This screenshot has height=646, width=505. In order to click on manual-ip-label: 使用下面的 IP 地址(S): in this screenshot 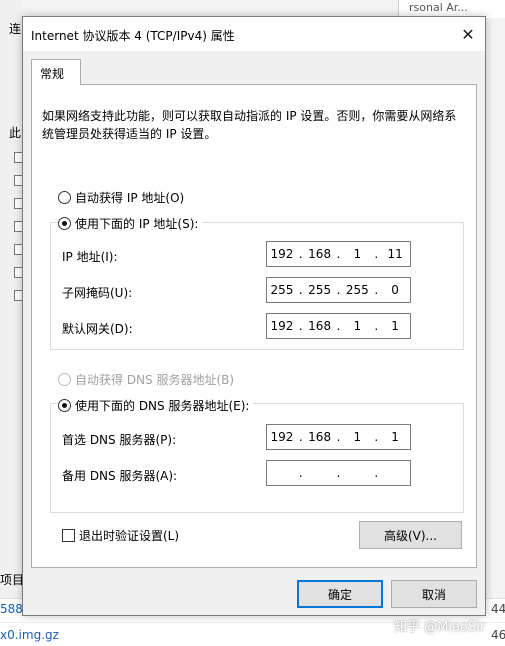, I will do `click(137, 224)`.